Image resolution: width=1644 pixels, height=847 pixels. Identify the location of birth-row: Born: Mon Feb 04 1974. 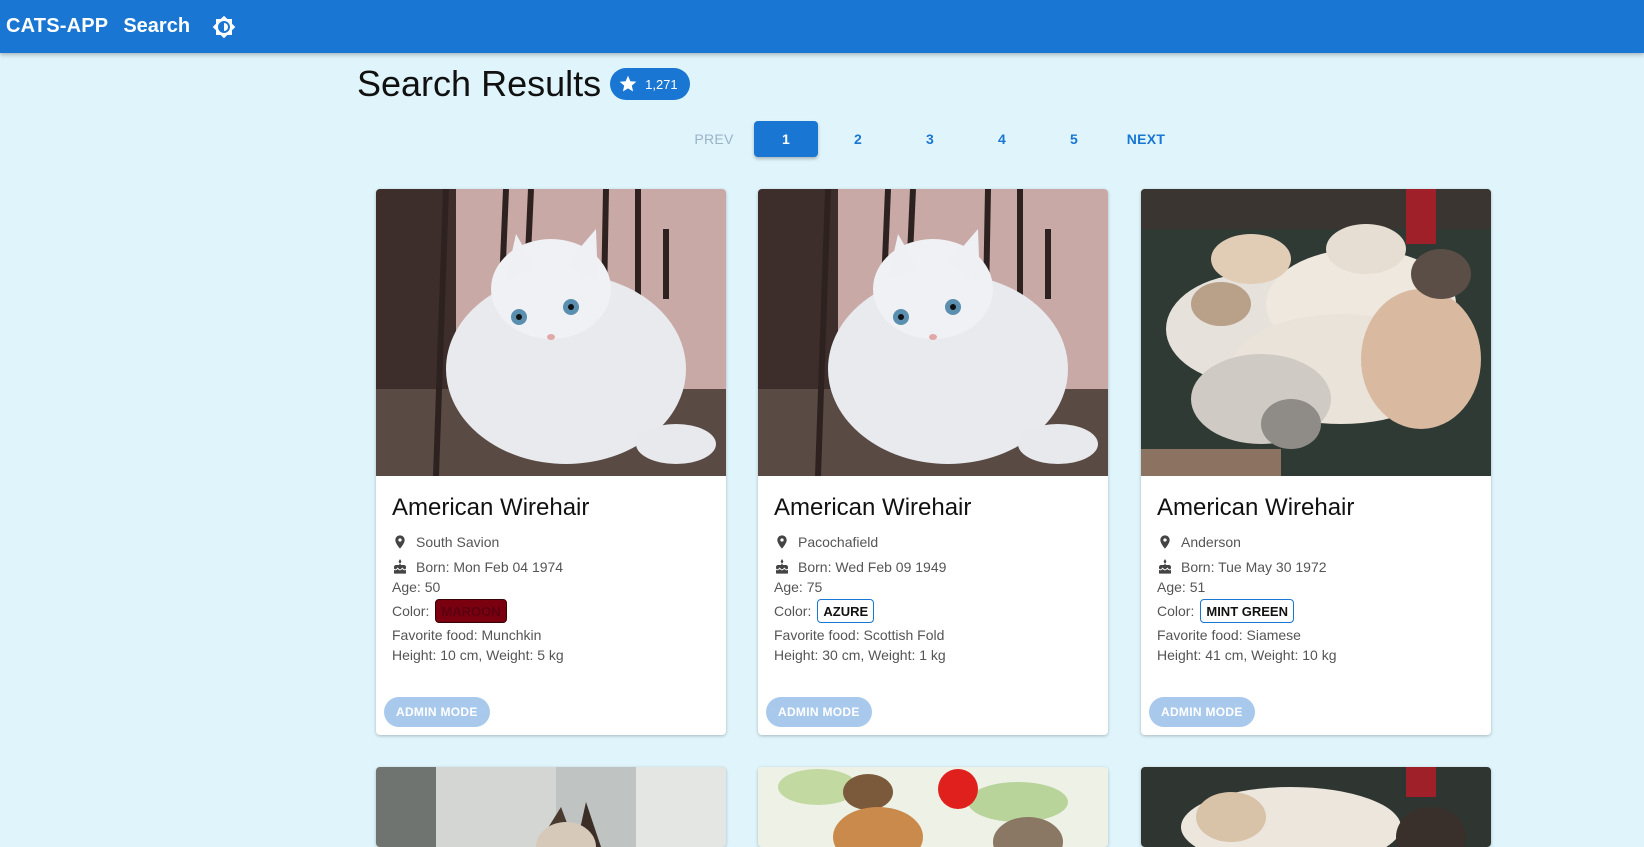
(551, 567).